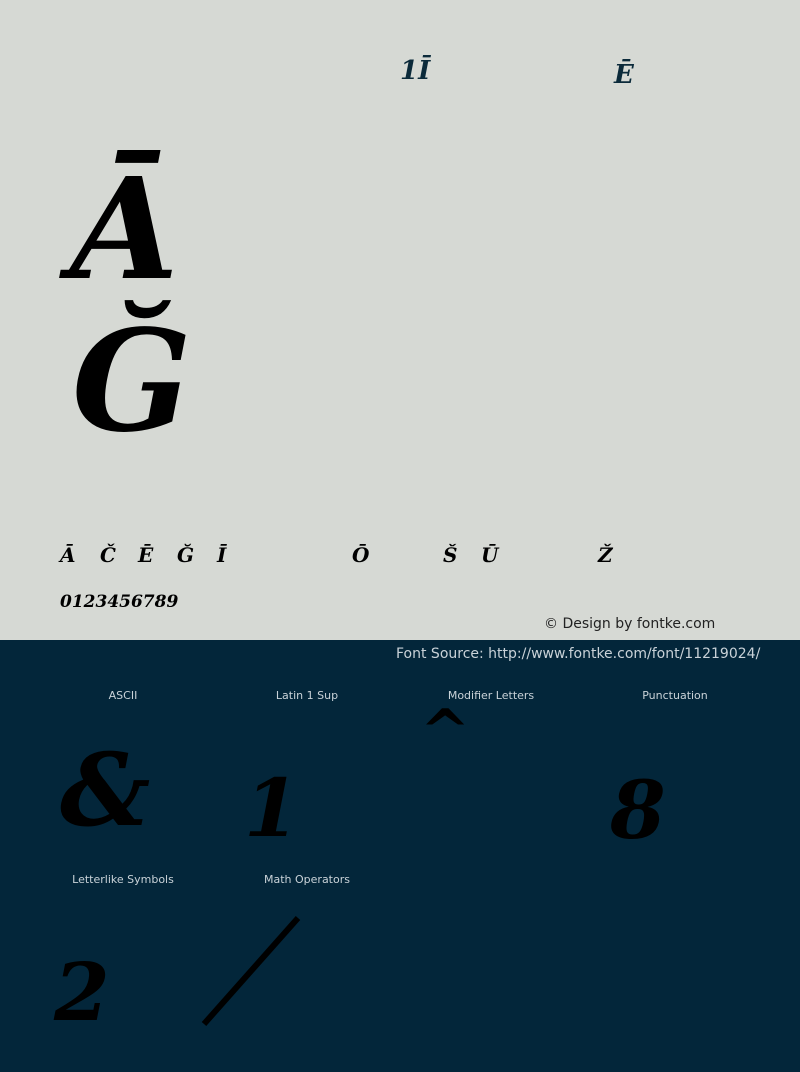  What do you see at coordinates (624, 75) in the screenshot?
I see `glyph-sample: Ē` at bounding box center [624, 75].